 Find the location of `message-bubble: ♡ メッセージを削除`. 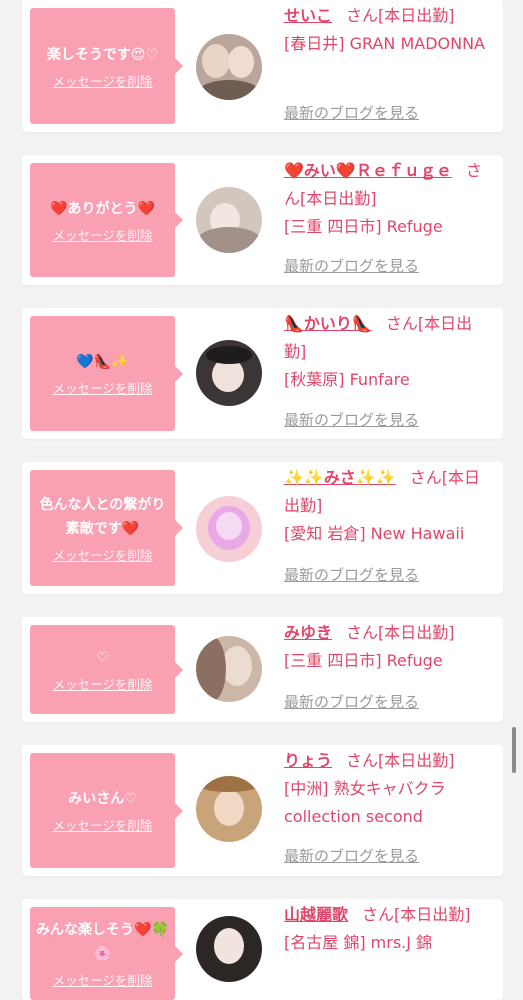

message-bubble: ♡ メッセージを削除 is located at coordinates (106, 669).